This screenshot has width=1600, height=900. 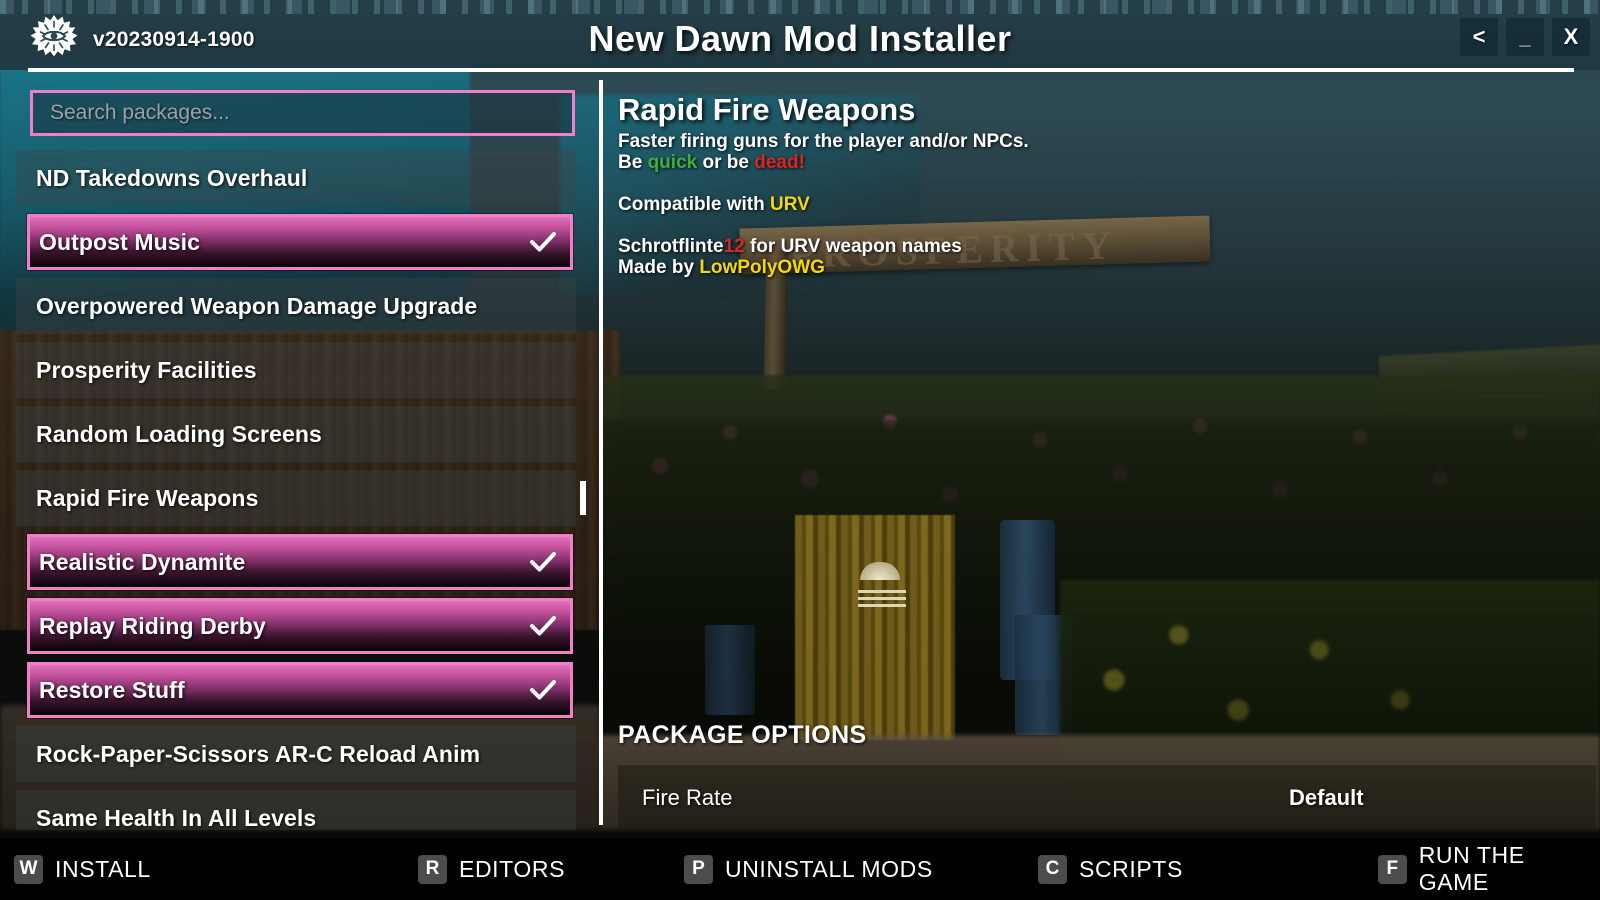 I want to click on package-name: Prosperity Facilities, so click(x=146, y=369).